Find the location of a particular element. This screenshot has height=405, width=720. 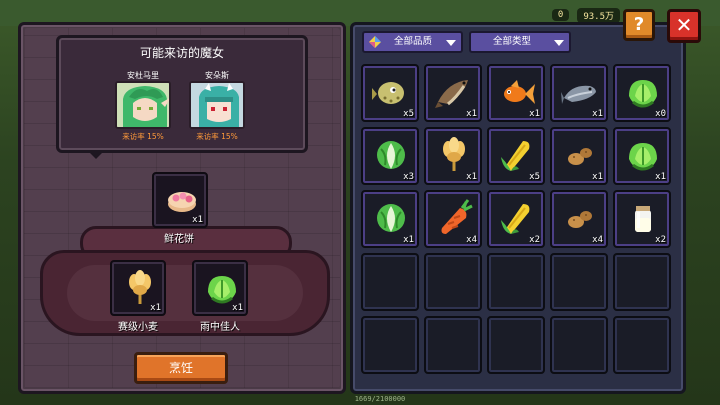

witch-card: 安杜马里 来访率 15% is located at coordinates (143, 106).